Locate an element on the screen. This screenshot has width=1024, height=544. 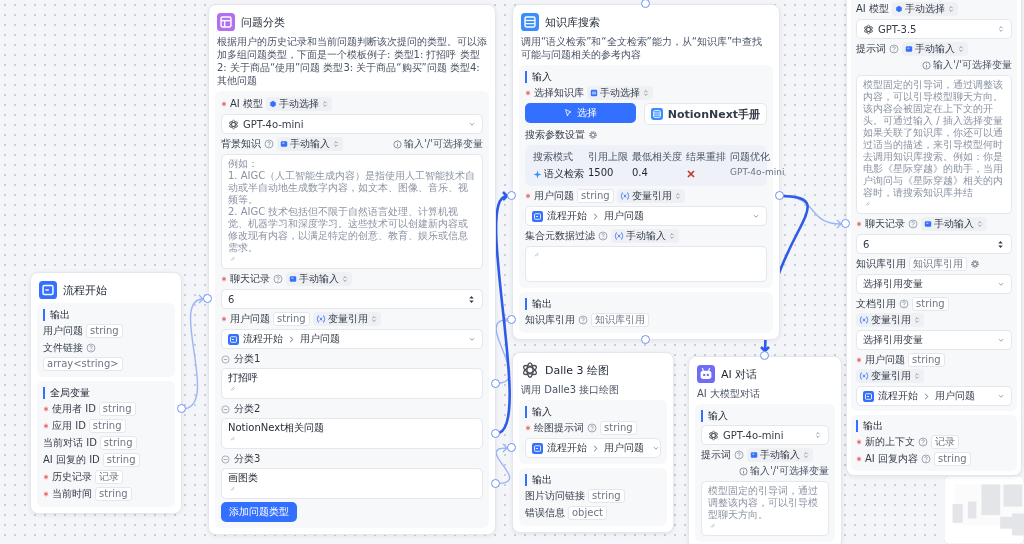
text-area is located at coordinates (646, 264).